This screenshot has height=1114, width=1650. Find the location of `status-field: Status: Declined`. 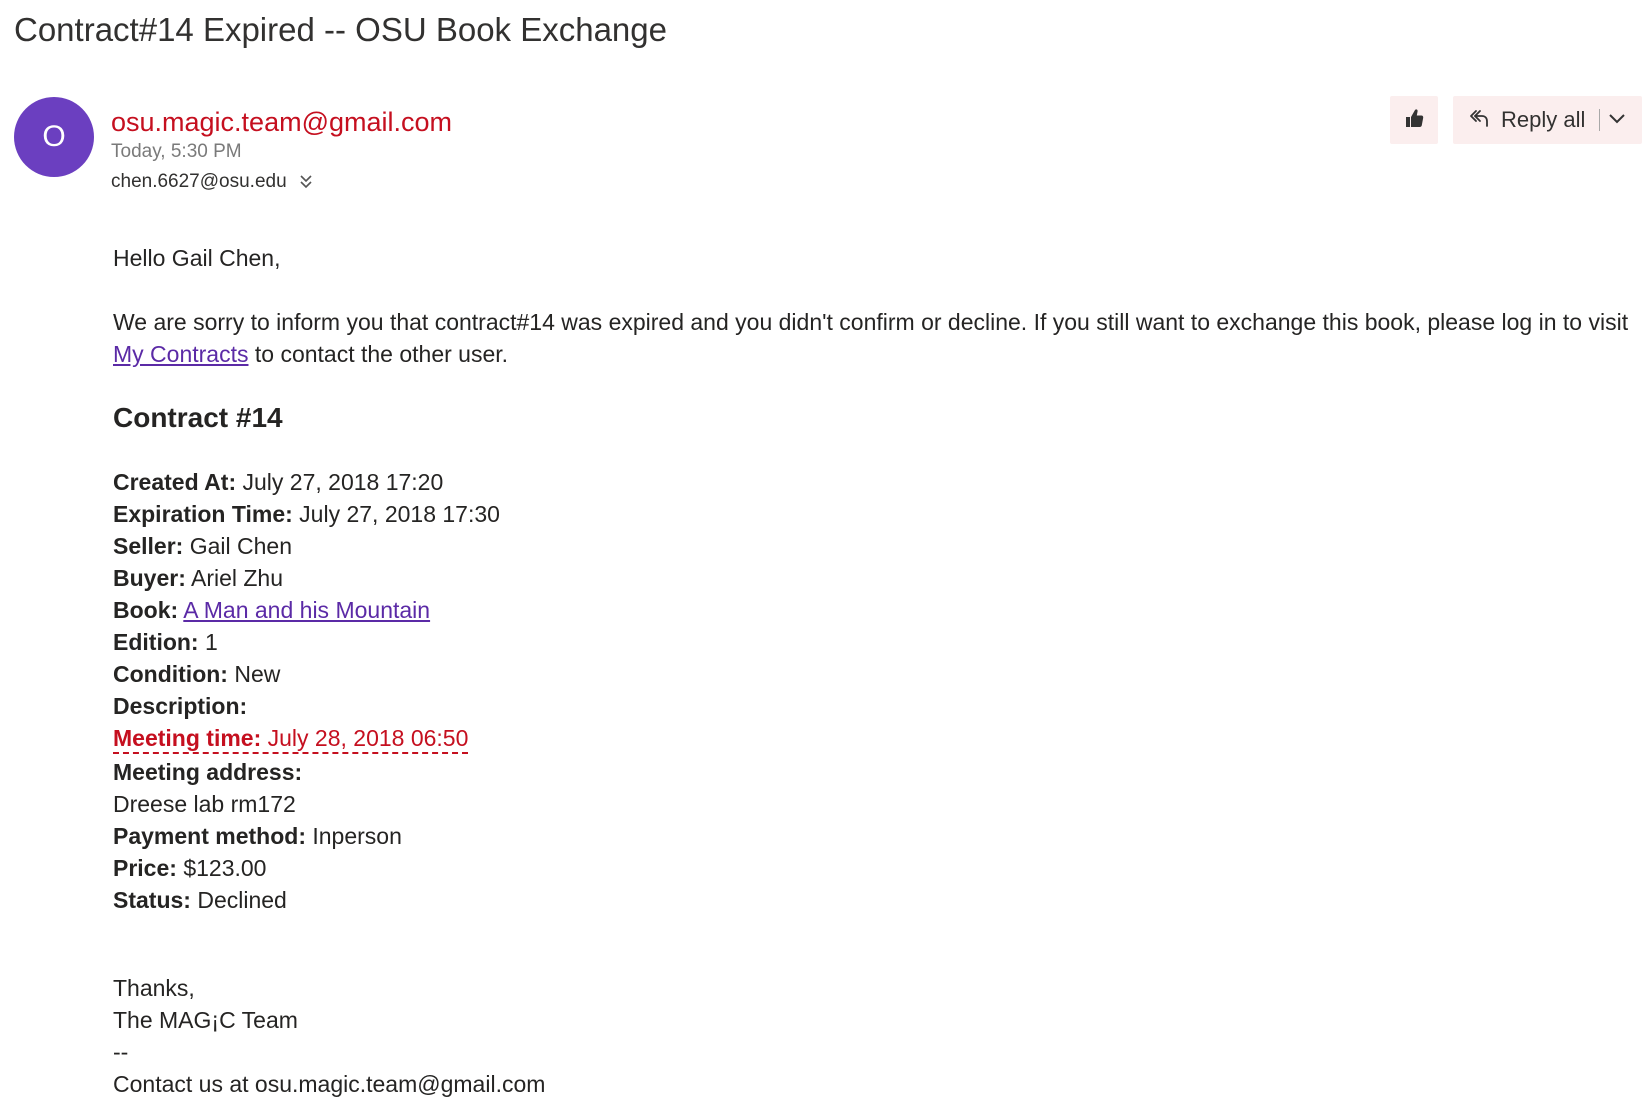

status-field: Status: Declined is located at coordinates (878, 900).